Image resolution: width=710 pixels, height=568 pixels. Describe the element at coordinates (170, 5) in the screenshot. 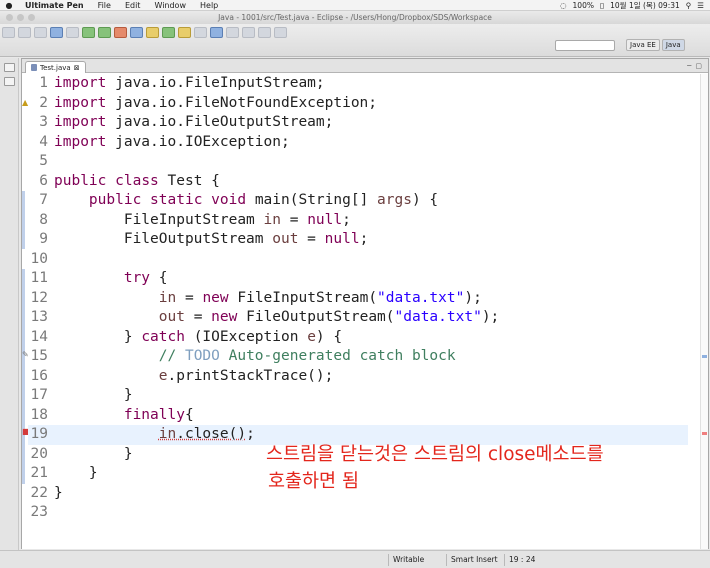

I see `menu-window: Window` at that location.